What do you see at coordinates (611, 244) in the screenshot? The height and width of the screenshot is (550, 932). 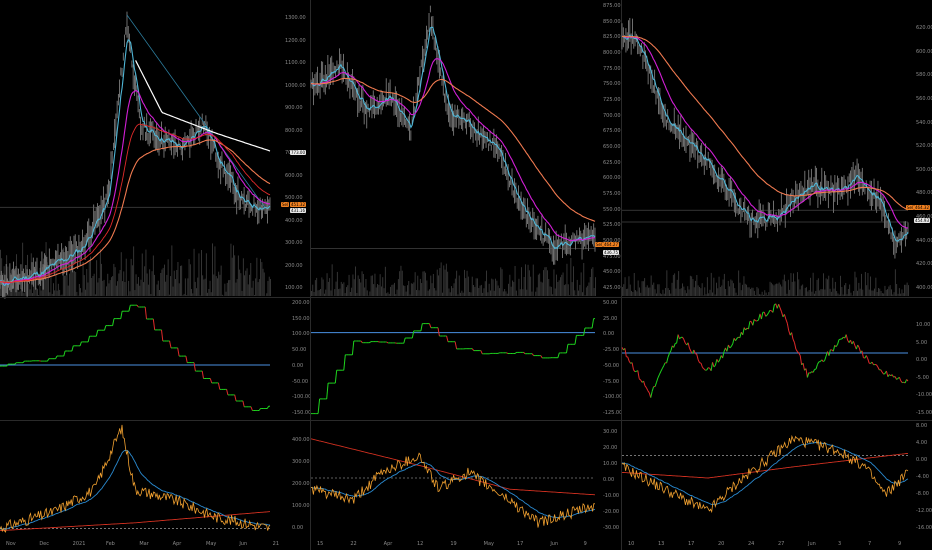 I see `price-tag: 464.27` at bounding box center [611, 244].